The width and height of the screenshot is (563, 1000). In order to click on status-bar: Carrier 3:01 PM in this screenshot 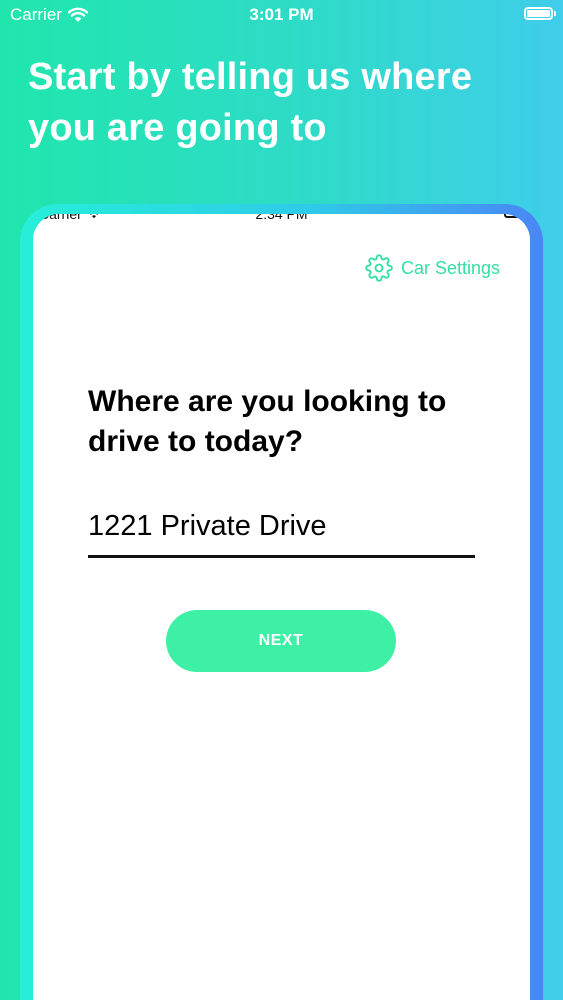, I will do `click(281, 15)`.